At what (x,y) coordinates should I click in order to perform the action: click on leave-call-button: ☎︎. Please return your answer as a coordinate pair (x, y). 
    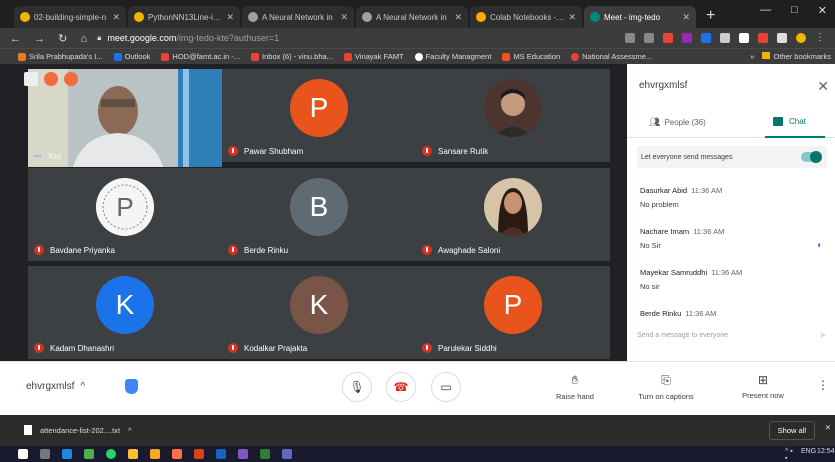
    Looking at the image, I should click on (401, 387).